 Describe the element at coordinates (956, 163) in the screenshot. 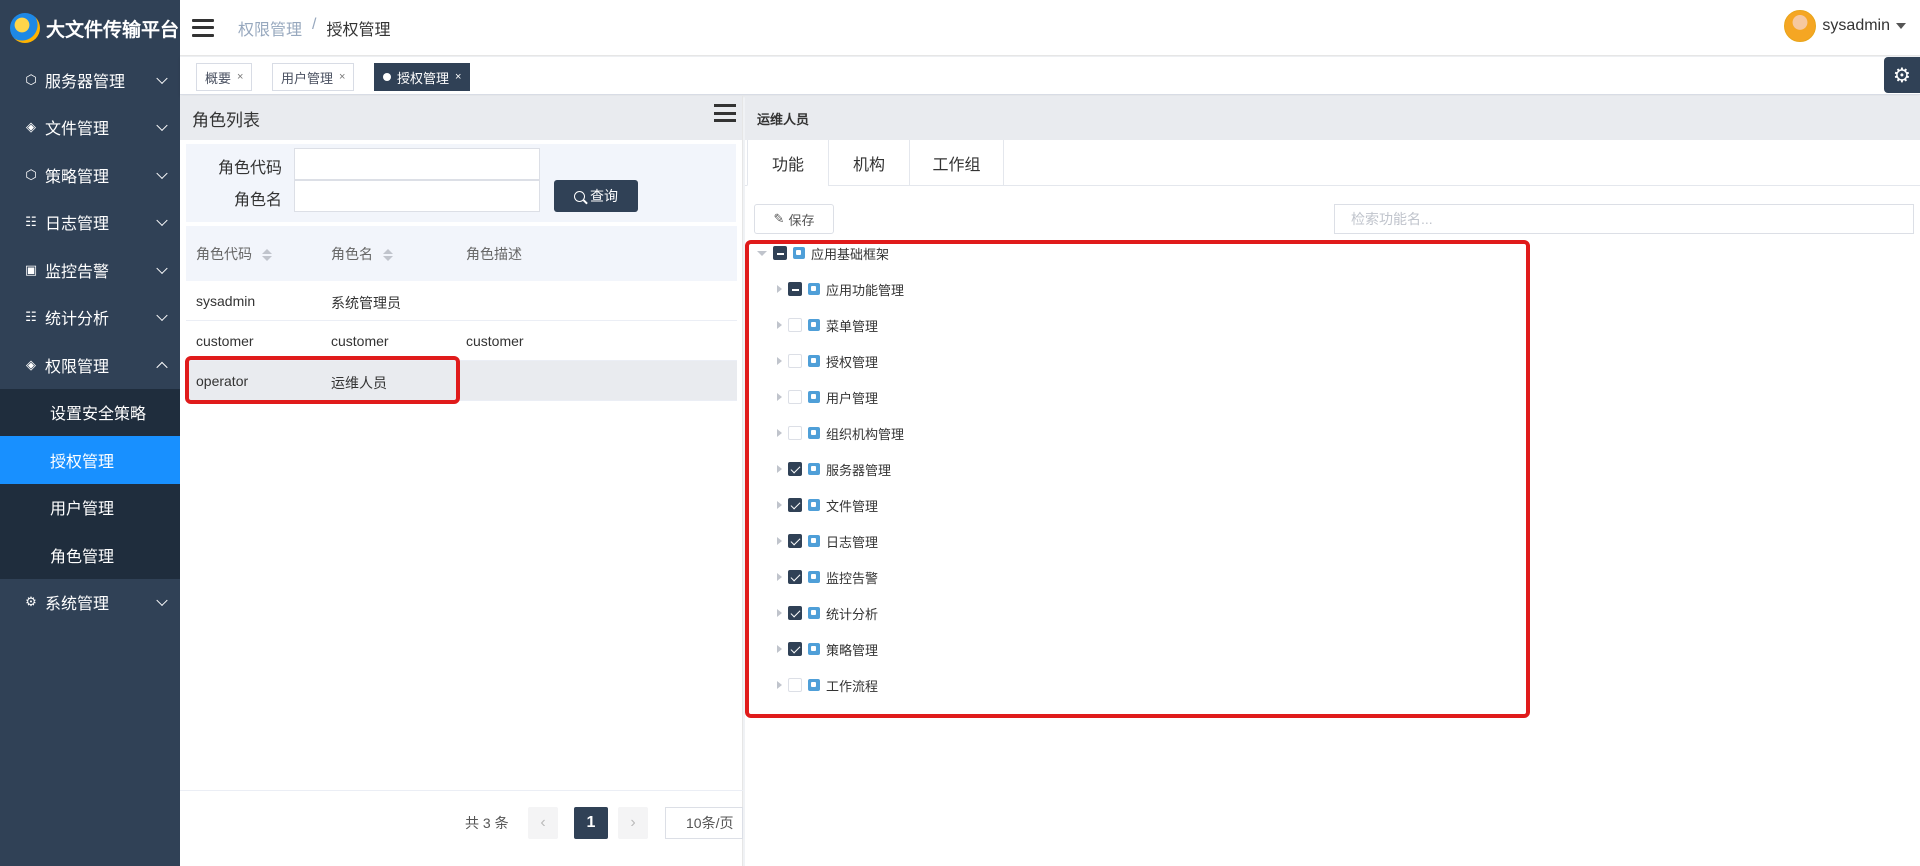

I see `tab-workgroup: 工作组` at that location.